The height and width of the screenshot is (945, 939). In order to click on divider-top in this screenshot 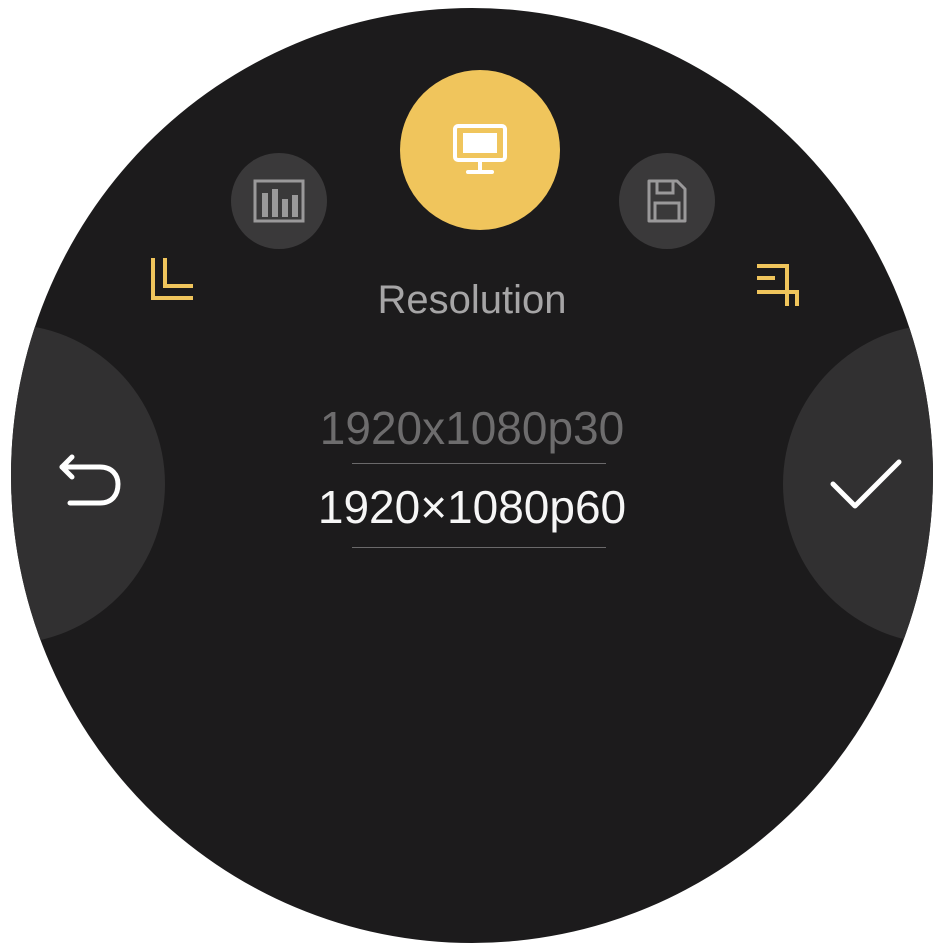, I will do `click(479, 463)`.